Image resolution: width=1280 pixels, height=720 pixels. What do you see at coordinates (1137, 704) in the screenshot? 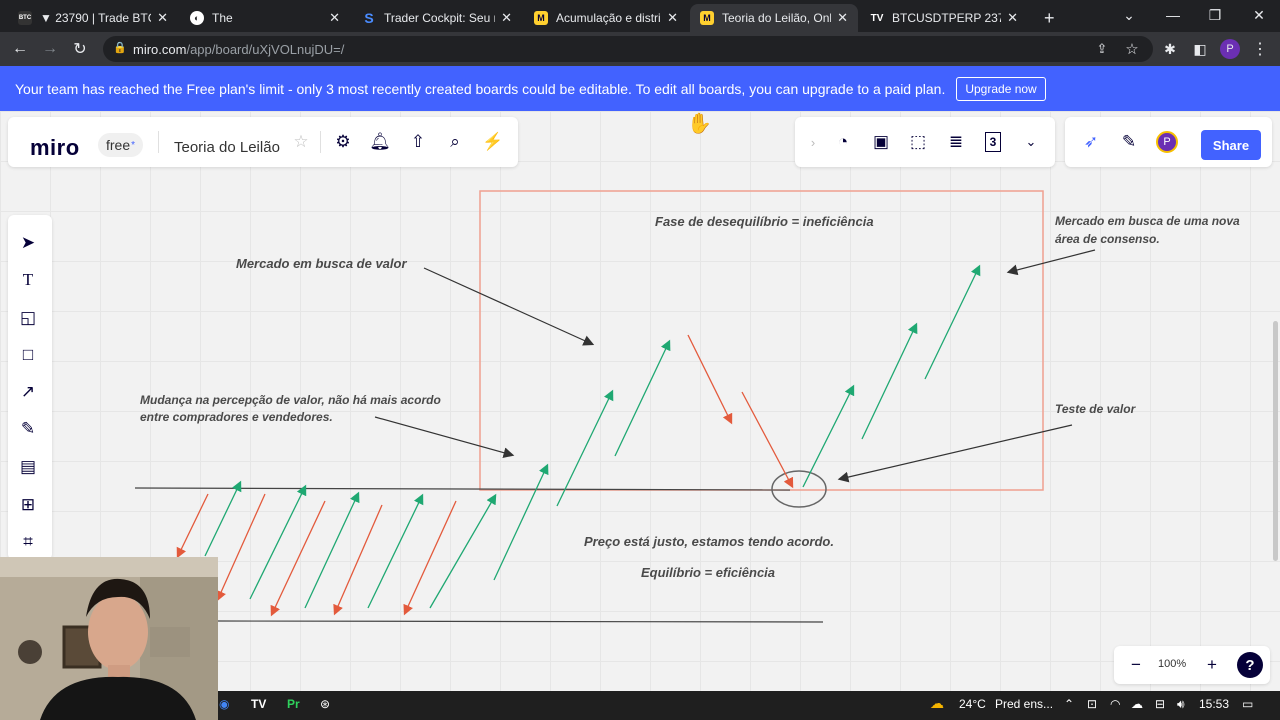
I see `cloud-icon: ☁` at bounding box center [1137, 704].